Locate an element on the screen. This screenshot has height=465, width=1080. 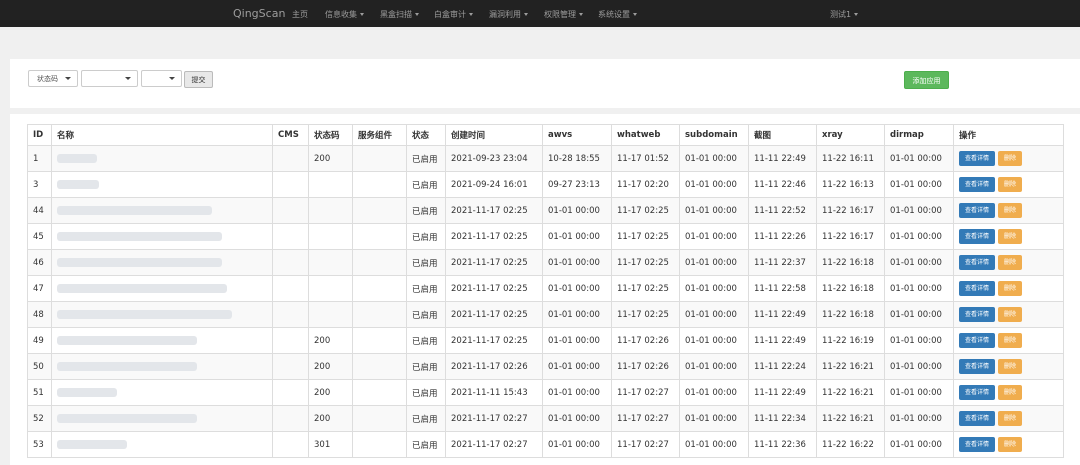
nav-item-exploit: 漏洞利用 is located at coordinates (508, 14).